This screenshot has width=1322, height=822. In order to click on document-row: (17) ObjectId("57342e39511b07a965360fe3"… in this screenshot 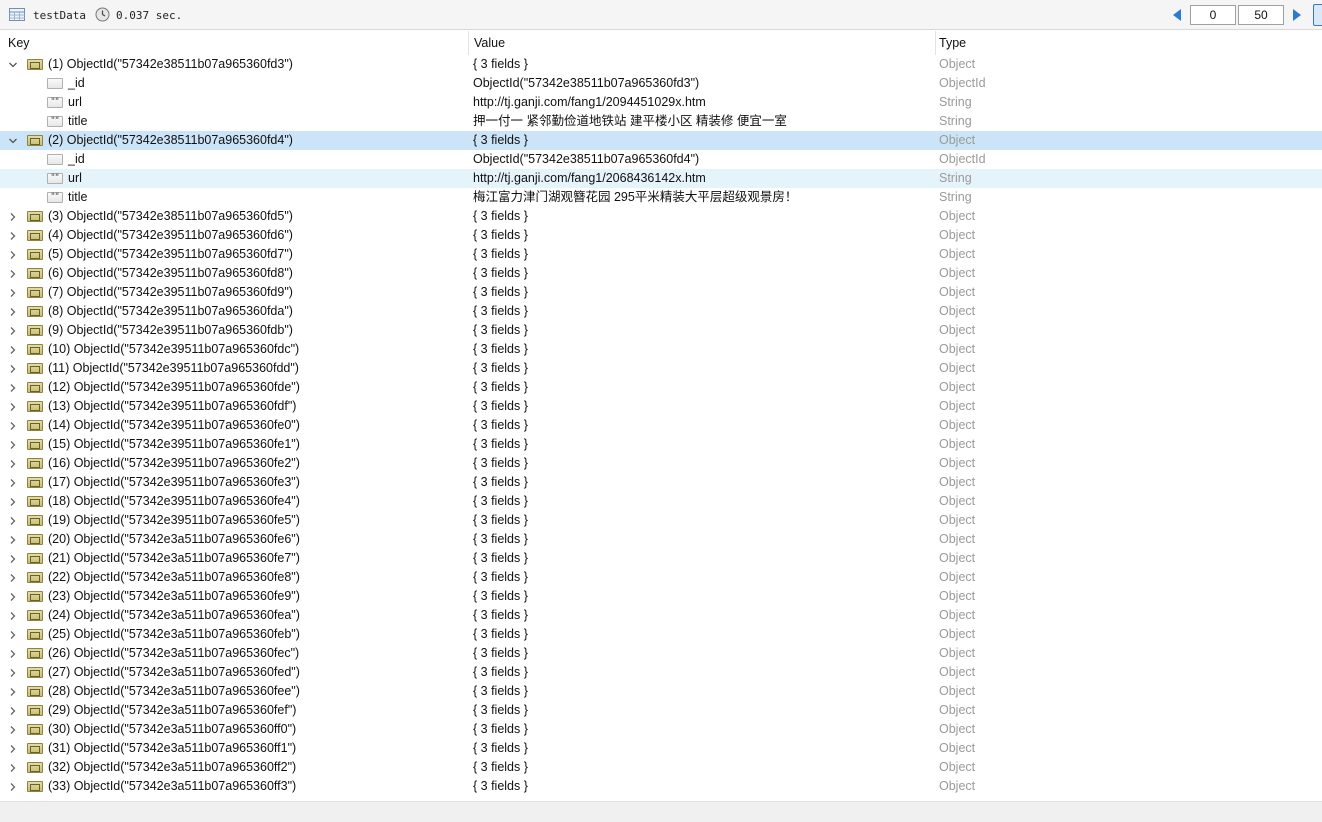, I will do `click(661, 482)`.